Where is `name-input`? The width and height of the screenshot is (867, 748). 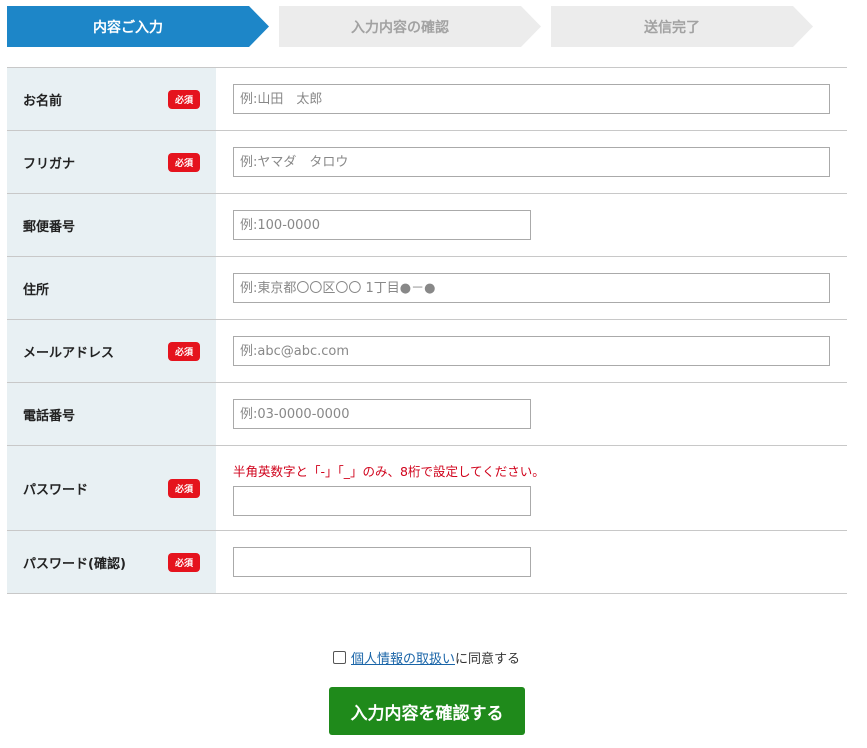 name-input is located at coordinates (531, 99).